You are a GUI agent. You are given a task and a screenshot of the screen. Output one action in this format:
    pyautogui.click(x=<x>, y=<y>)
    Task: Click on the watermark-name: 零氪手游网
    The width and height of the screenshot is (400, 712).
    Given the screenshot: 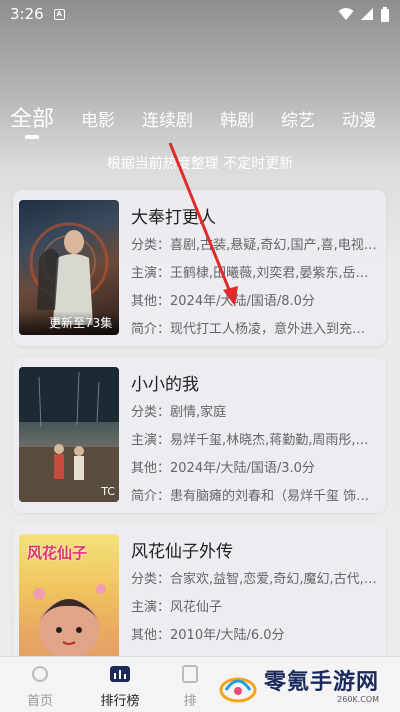 What is the action you would take?
    pyautogui.click(x=322, y=682)
    